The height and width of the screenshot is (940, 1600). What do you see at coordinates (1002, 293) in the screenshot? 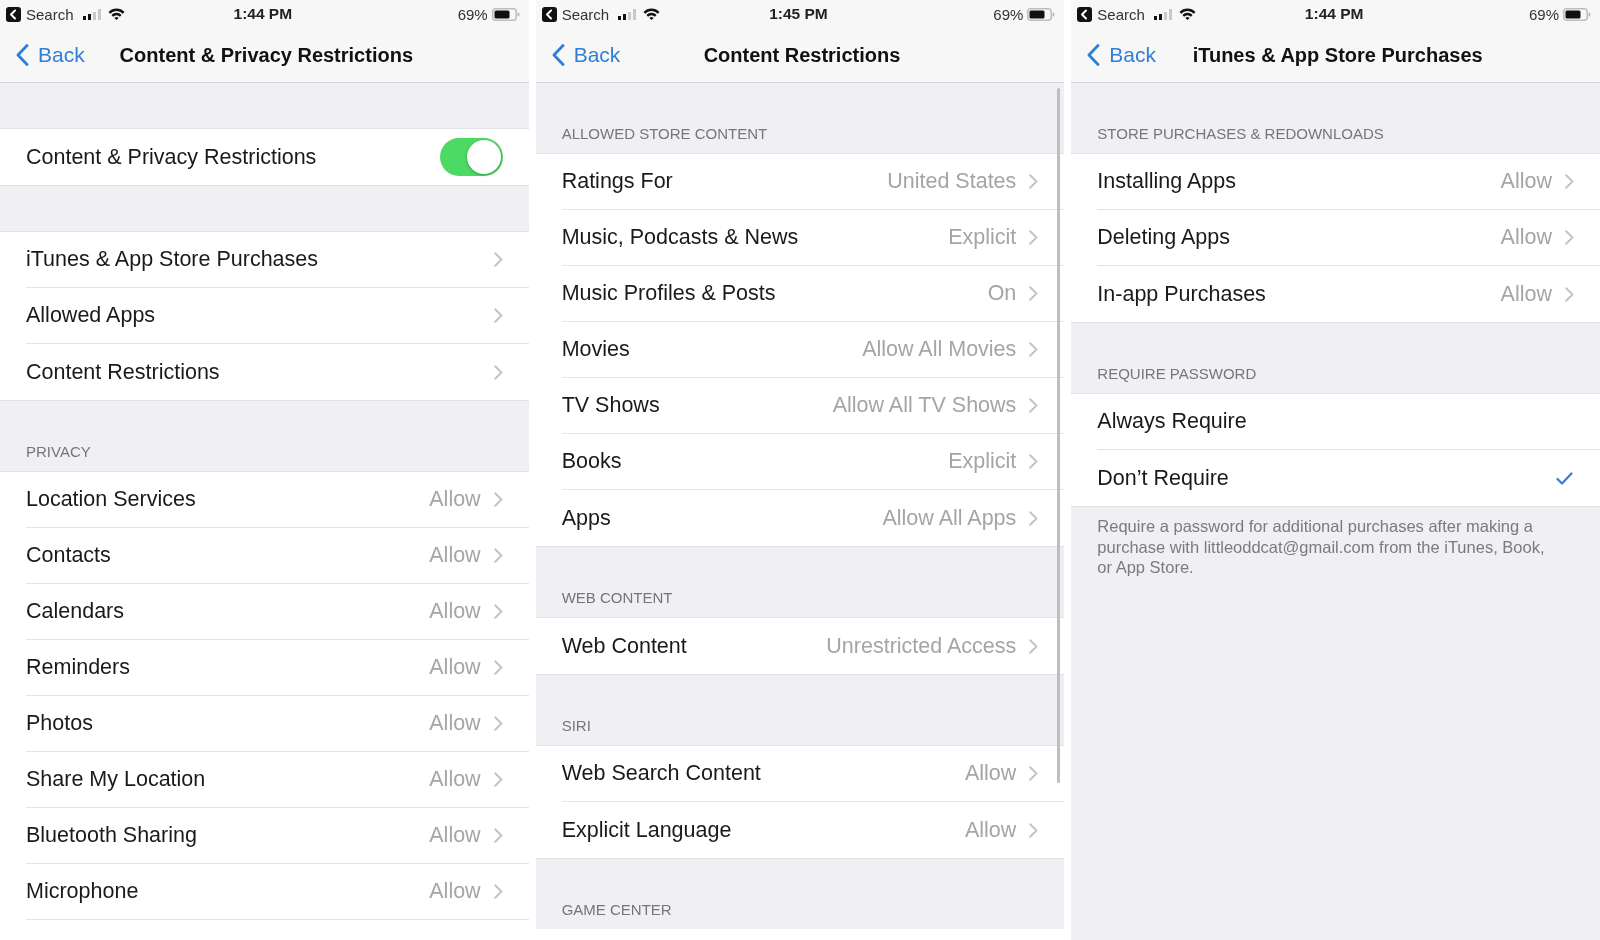
I see `row-value: On` at bounding box center [1002, 293].